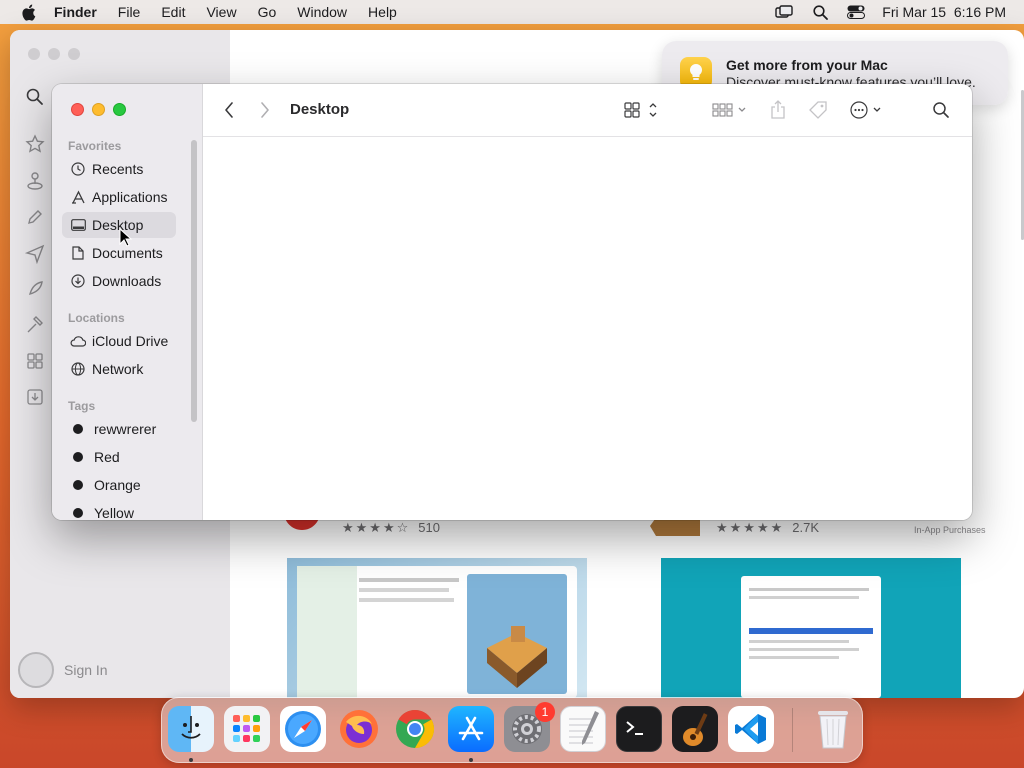  I want to click on sidebar-tag-red: Red, so click(119, 457).